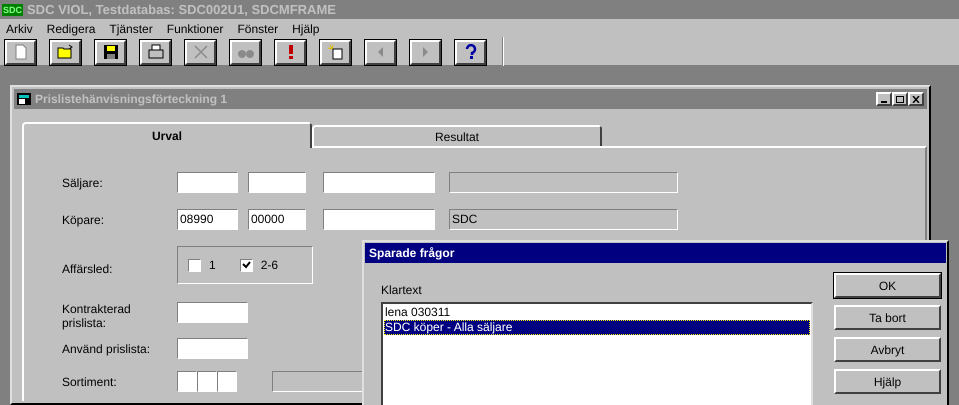 The image size is (959, 405). Describe the element at coordinates (259, 265) in the screenshot. I see `checkbox: 2-6` at that location.